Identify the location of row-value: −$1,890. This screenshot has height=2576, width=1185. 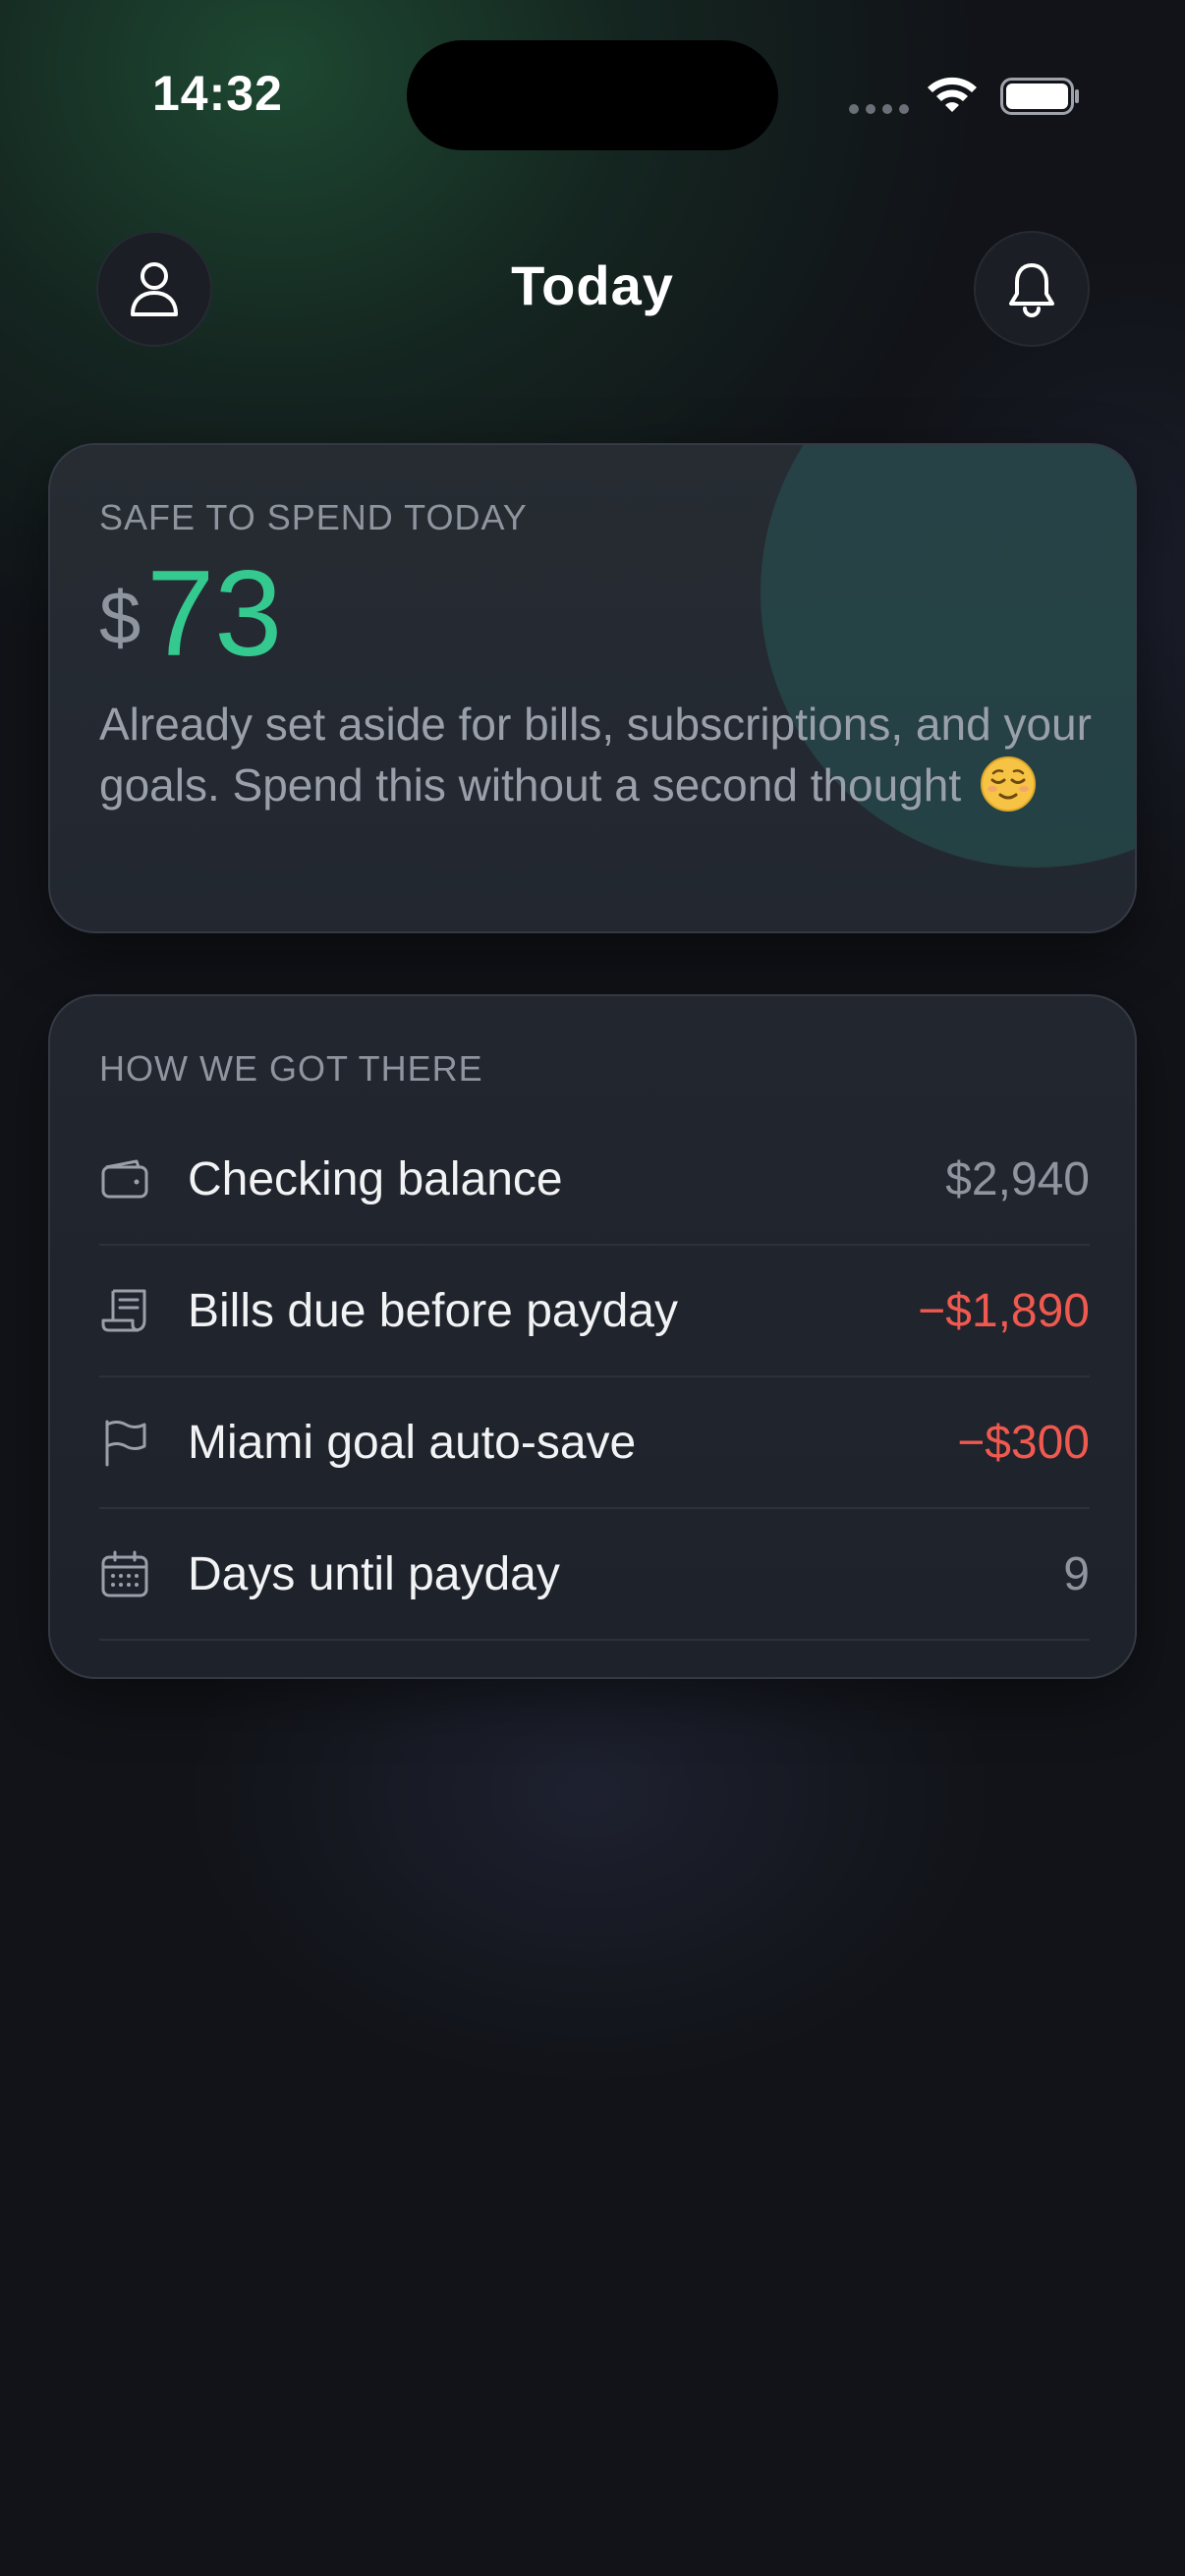
(1004, 1310).